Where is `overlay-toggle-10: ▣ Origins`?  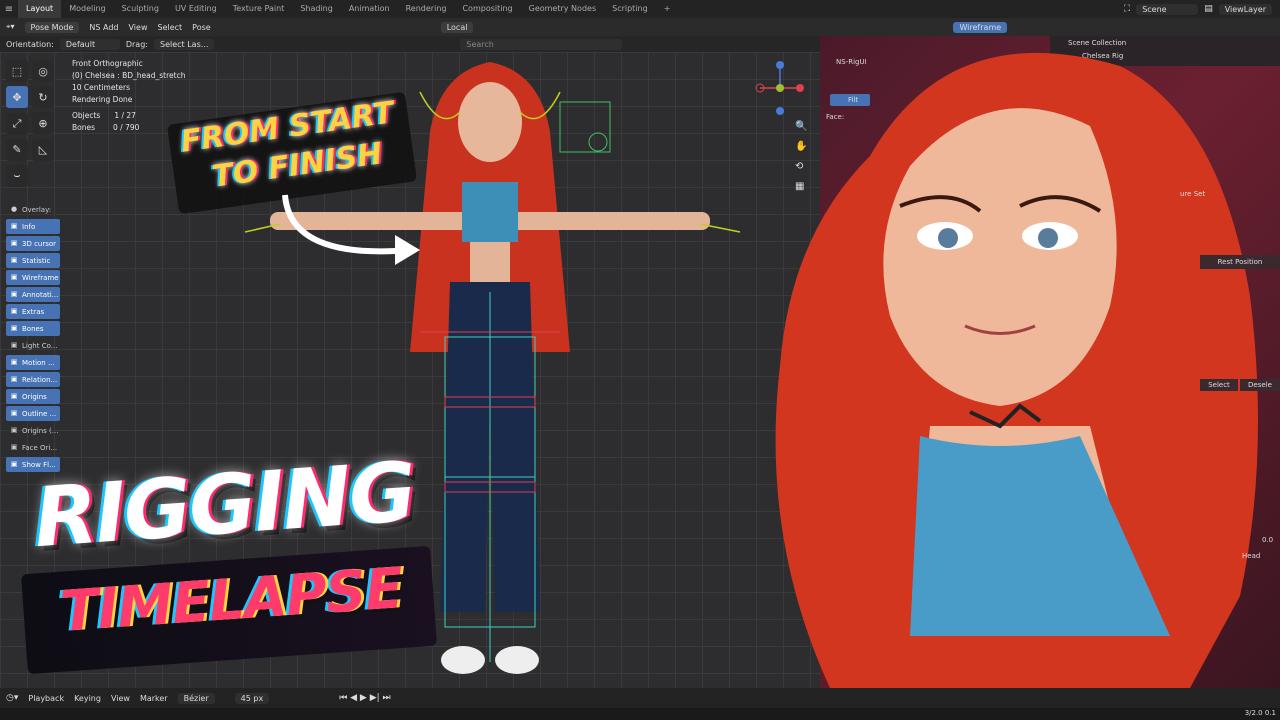 overlay-toggle-10: ▣ Origins is located at coordinates (33, 396).